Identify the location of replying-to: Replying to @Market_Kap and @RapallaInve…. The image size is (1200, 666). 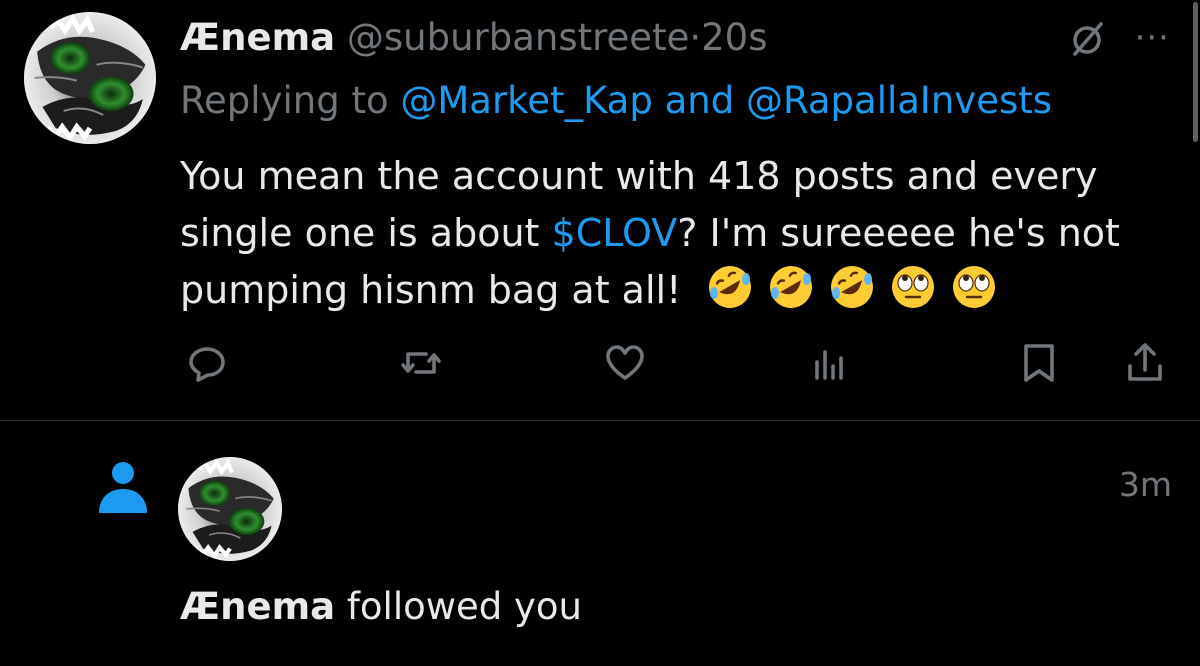
(616, 101).